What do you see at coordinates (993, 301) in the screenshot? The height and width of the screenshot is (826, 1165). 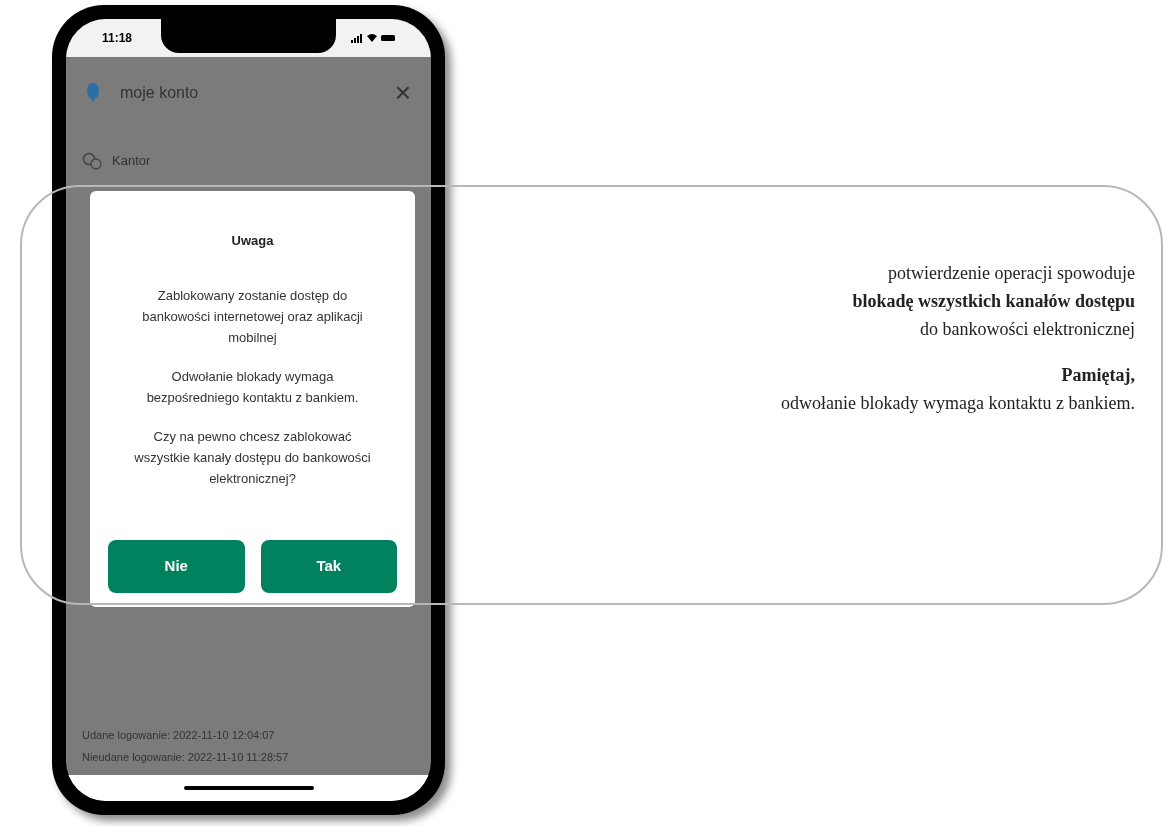 I see `callout-text: blokadę wszystkich kanałów dostępu` at bounding box center [993, 301].